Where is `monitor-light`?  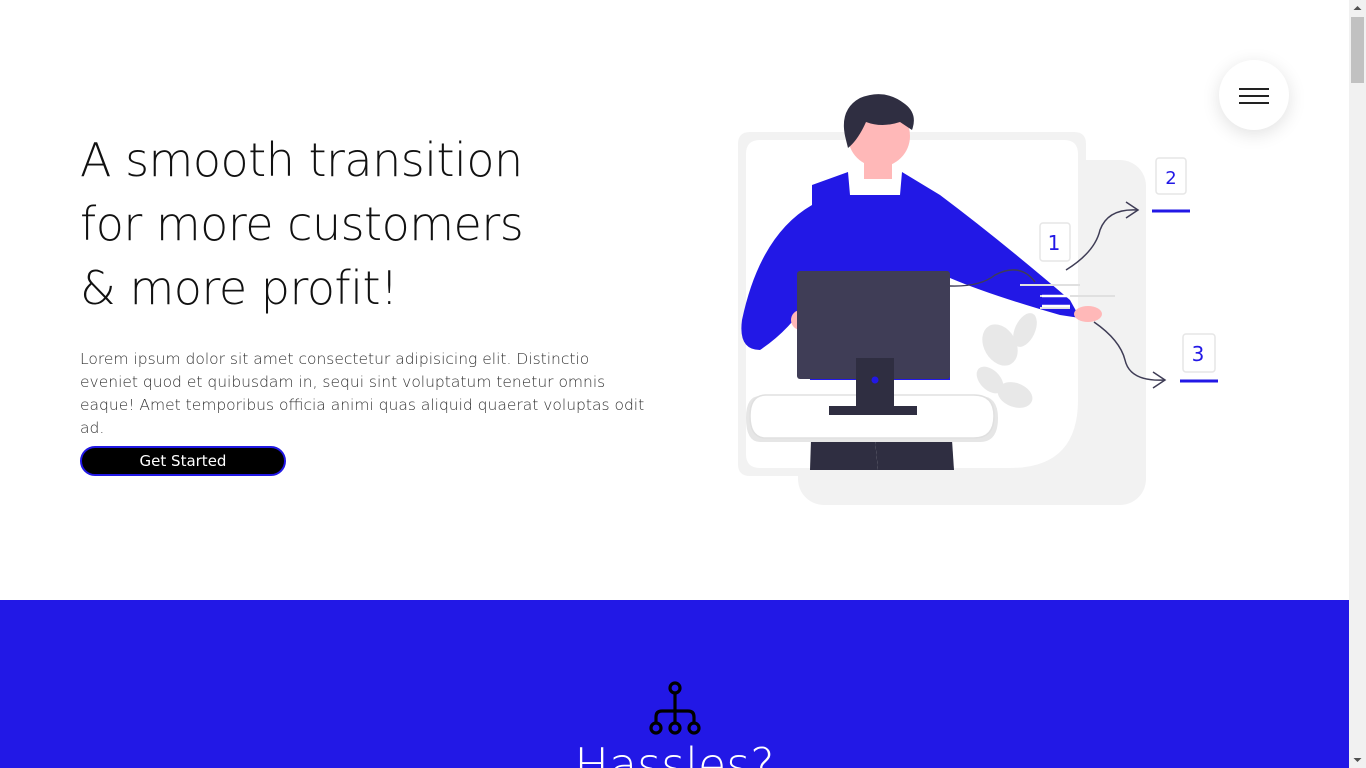 monitor-light is located at coordinates (875, 380).